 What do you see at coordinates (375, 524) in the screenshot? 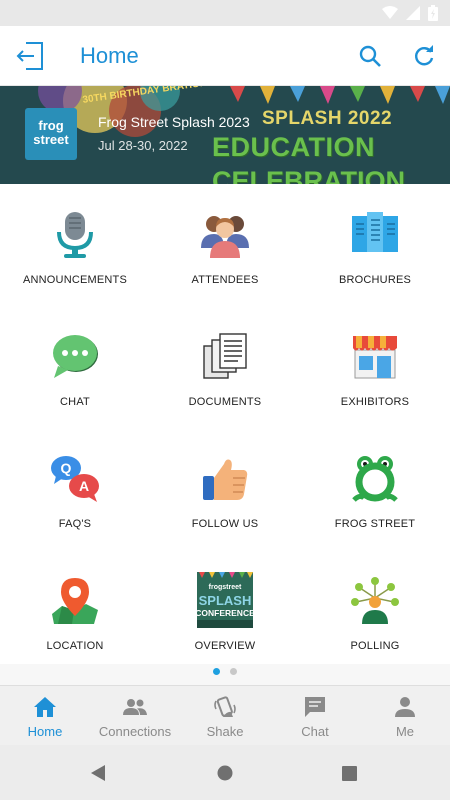
I see `tile-label: FROG STREET` at bounding box center [375, 524].